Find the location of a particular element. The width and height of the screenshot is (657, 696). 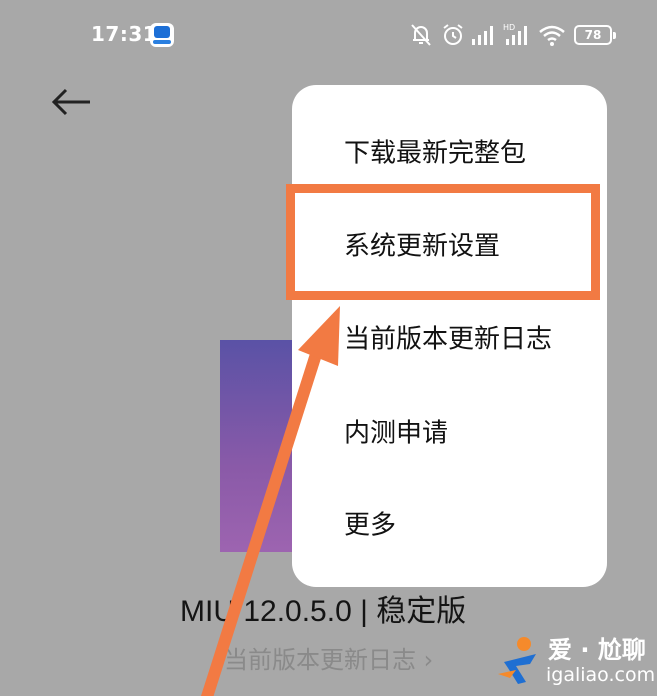

watermark: 爱 · 尬聊 igaliao.com is located at coordinates (576, 660).